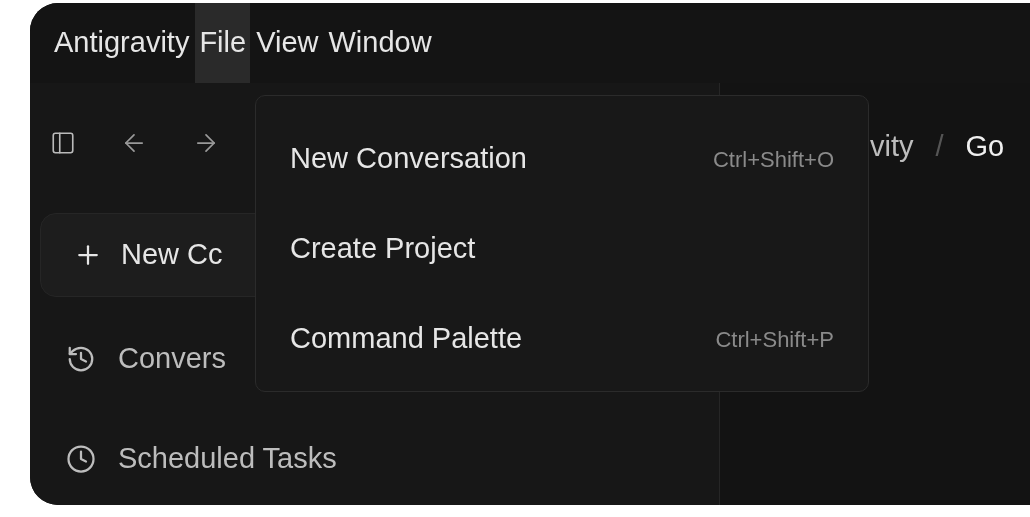 Image resolution: width=1030 pixels, height=517 pixels. Describe the element at coordinates (773, 159) in the screenshot. I see `shortcut-text: Ctrl+Shift+O` at that location.